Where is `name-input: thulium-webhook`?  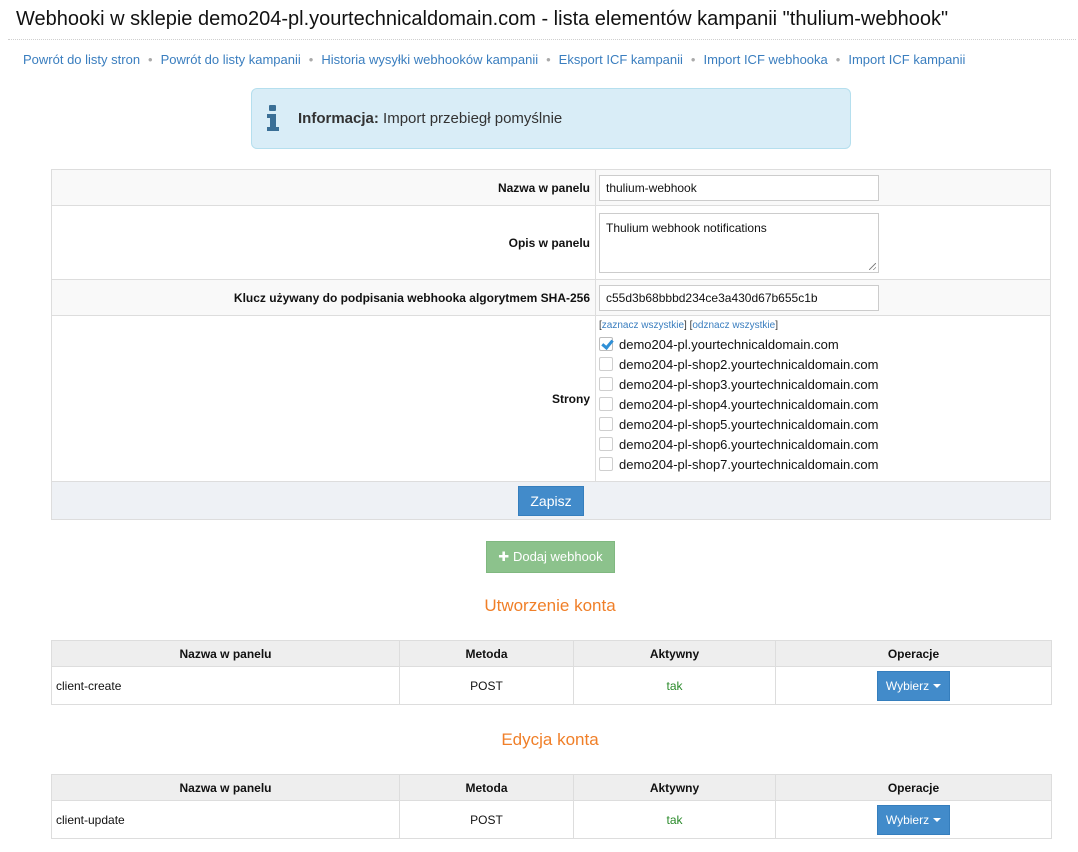 name-input: thulium-webhook is located at coordinates (739, 187).